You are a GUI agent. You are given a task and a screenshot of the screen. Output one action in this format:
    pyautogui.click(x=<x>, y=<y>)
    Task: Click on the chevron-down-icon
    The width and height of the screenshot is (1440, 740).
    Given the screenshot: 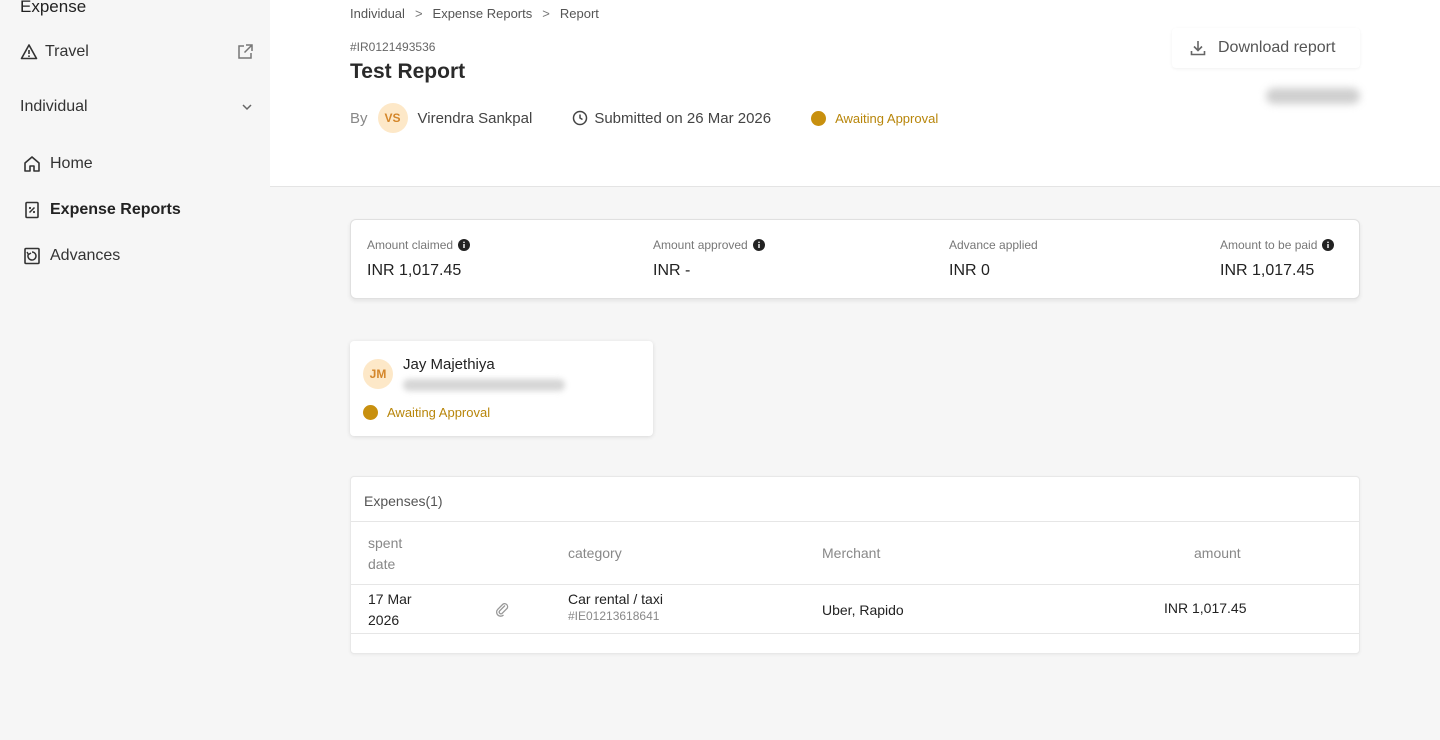 What is the action you would take?
    pyautogui.click(x=247, y=107)
    